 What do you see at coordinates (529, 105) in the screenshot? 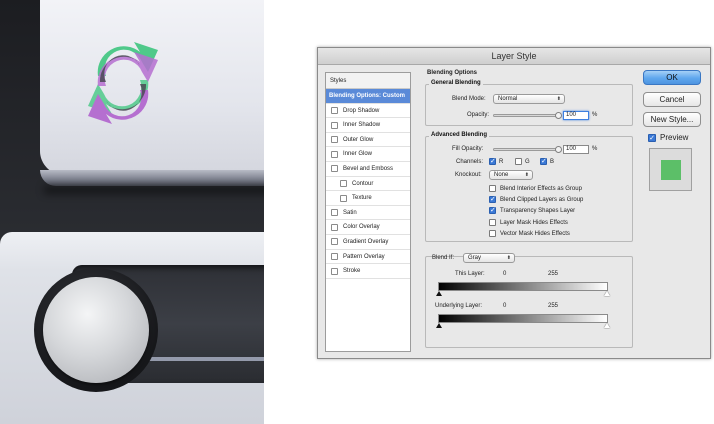
I see `general-blending-group` at bounding box center [529, 105].